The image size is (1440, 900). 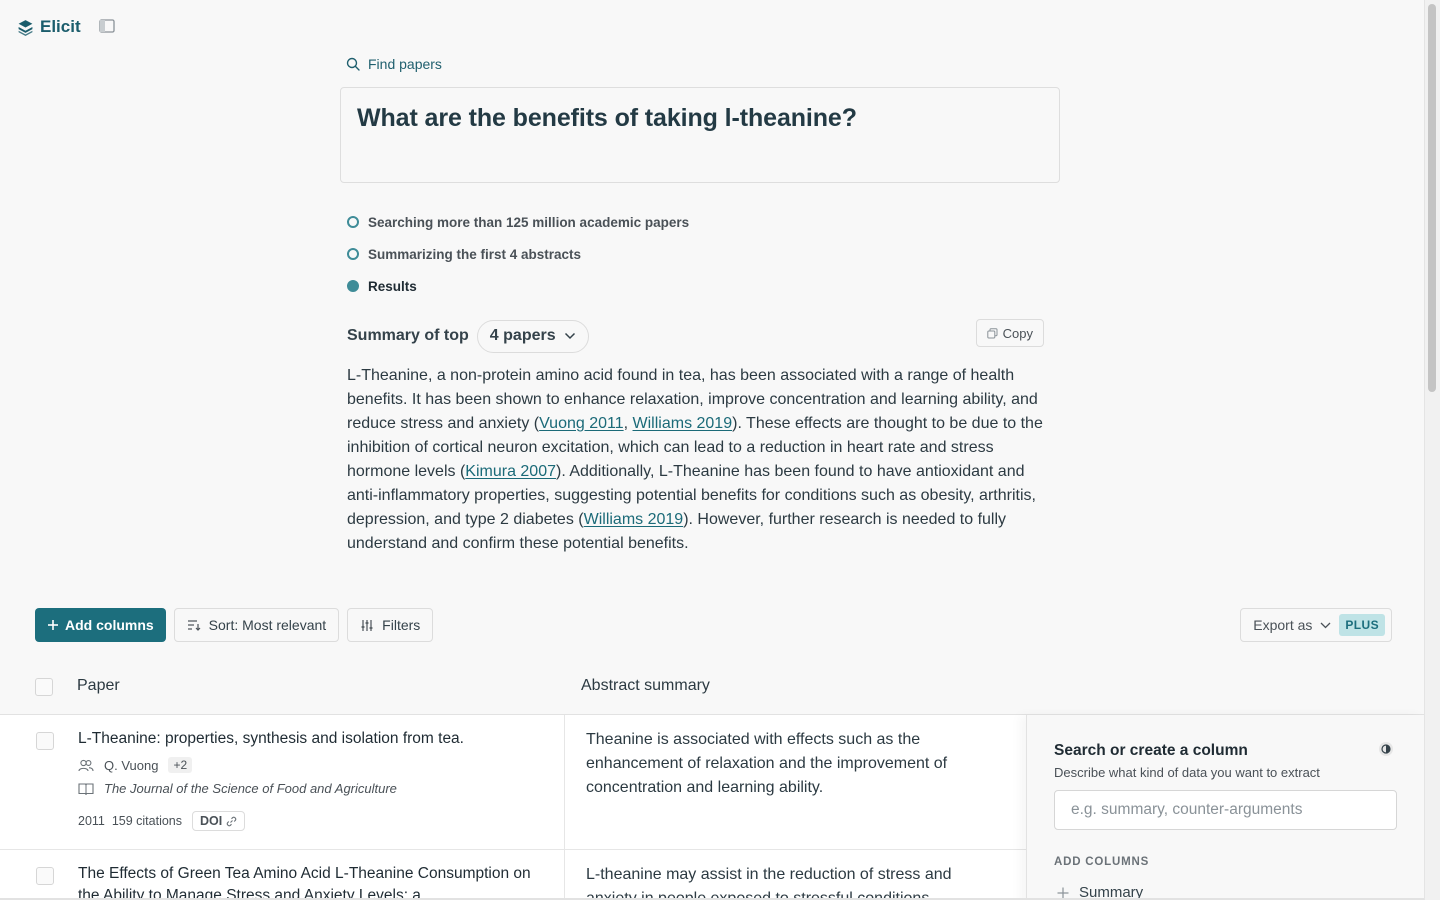 What do you see at coordinates (401, 625) in the screenshot?
I see `filters-label: Filters` at bounding box center [401, 625].